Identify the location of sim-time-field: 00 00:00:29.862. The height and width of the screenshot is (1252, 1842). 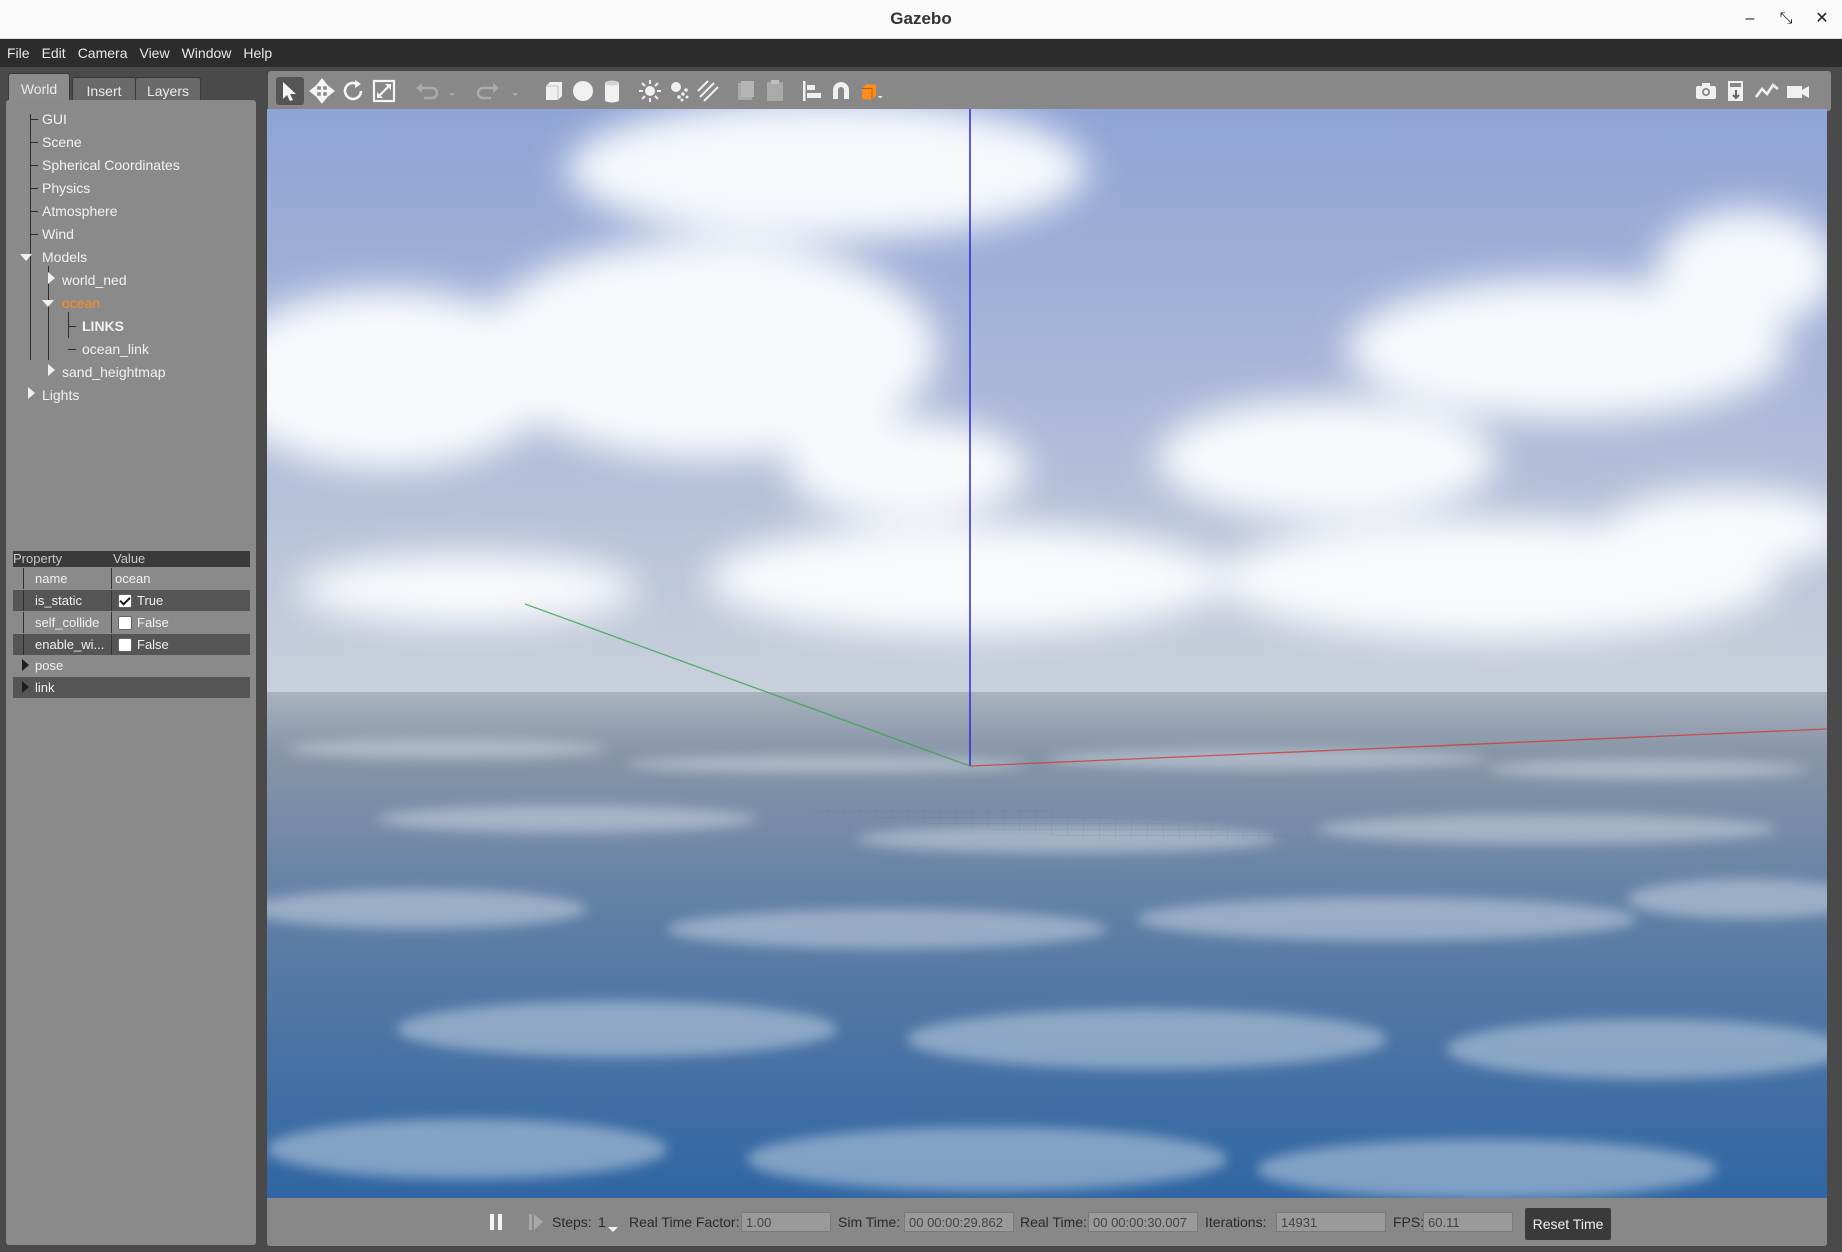
(959, 1222).